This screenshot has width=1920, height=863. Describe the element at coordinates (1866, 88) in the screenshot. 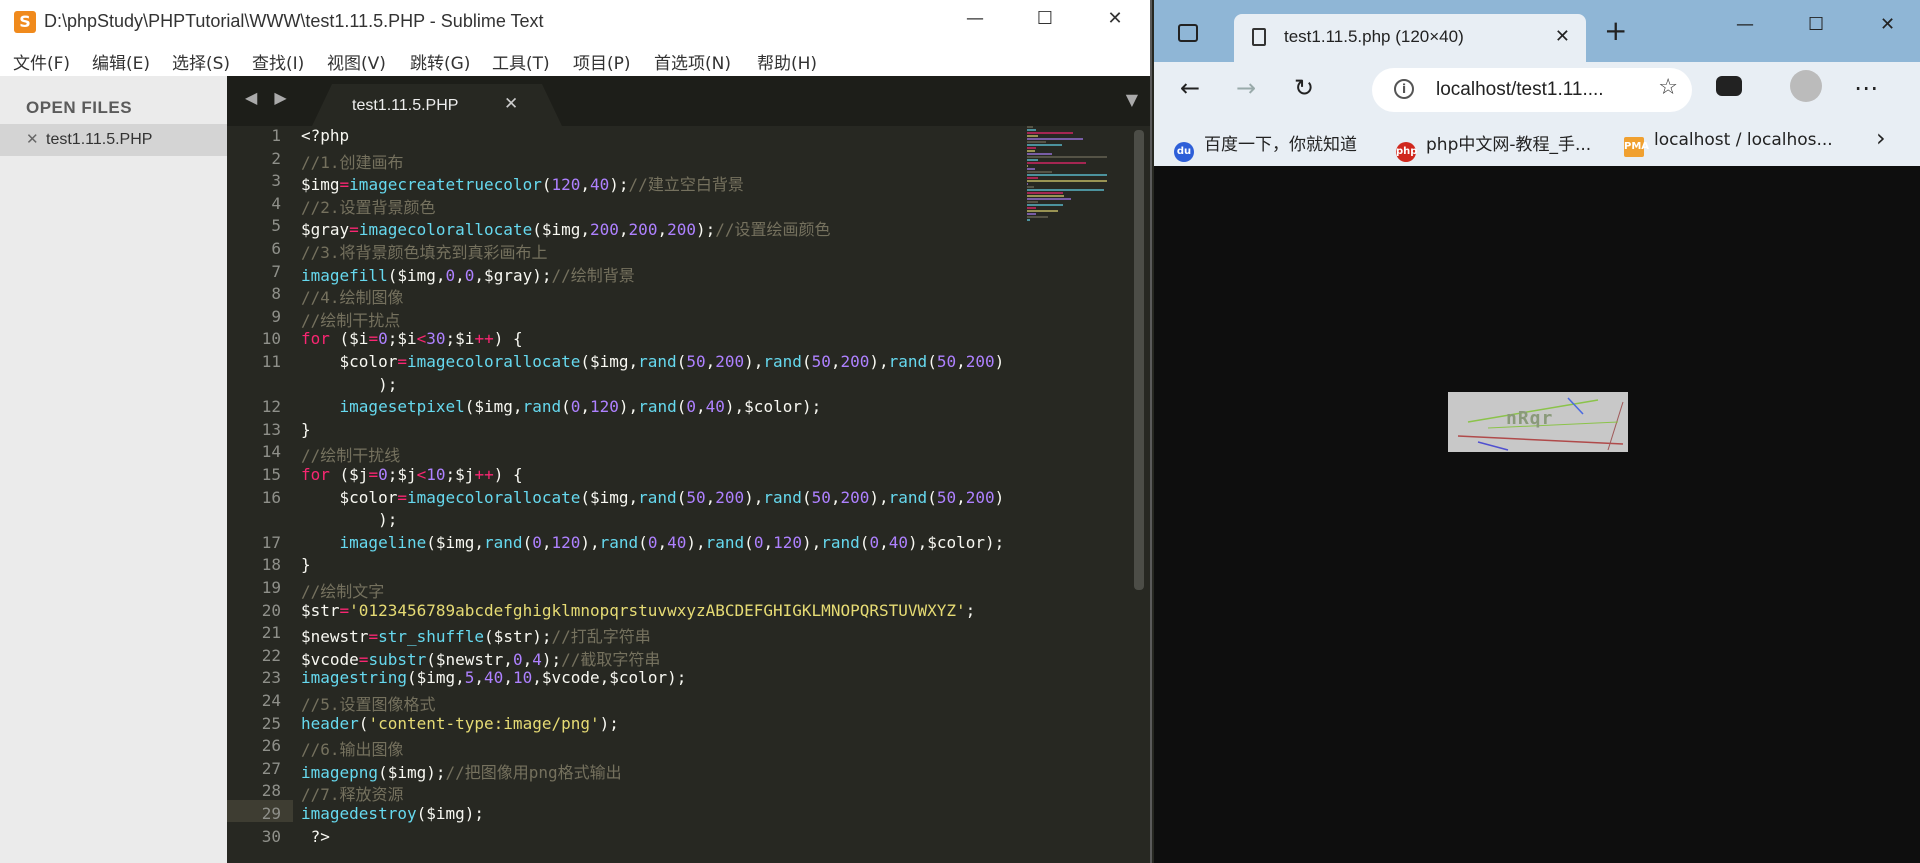

I see `settings-more-button: ⋯` at that location.